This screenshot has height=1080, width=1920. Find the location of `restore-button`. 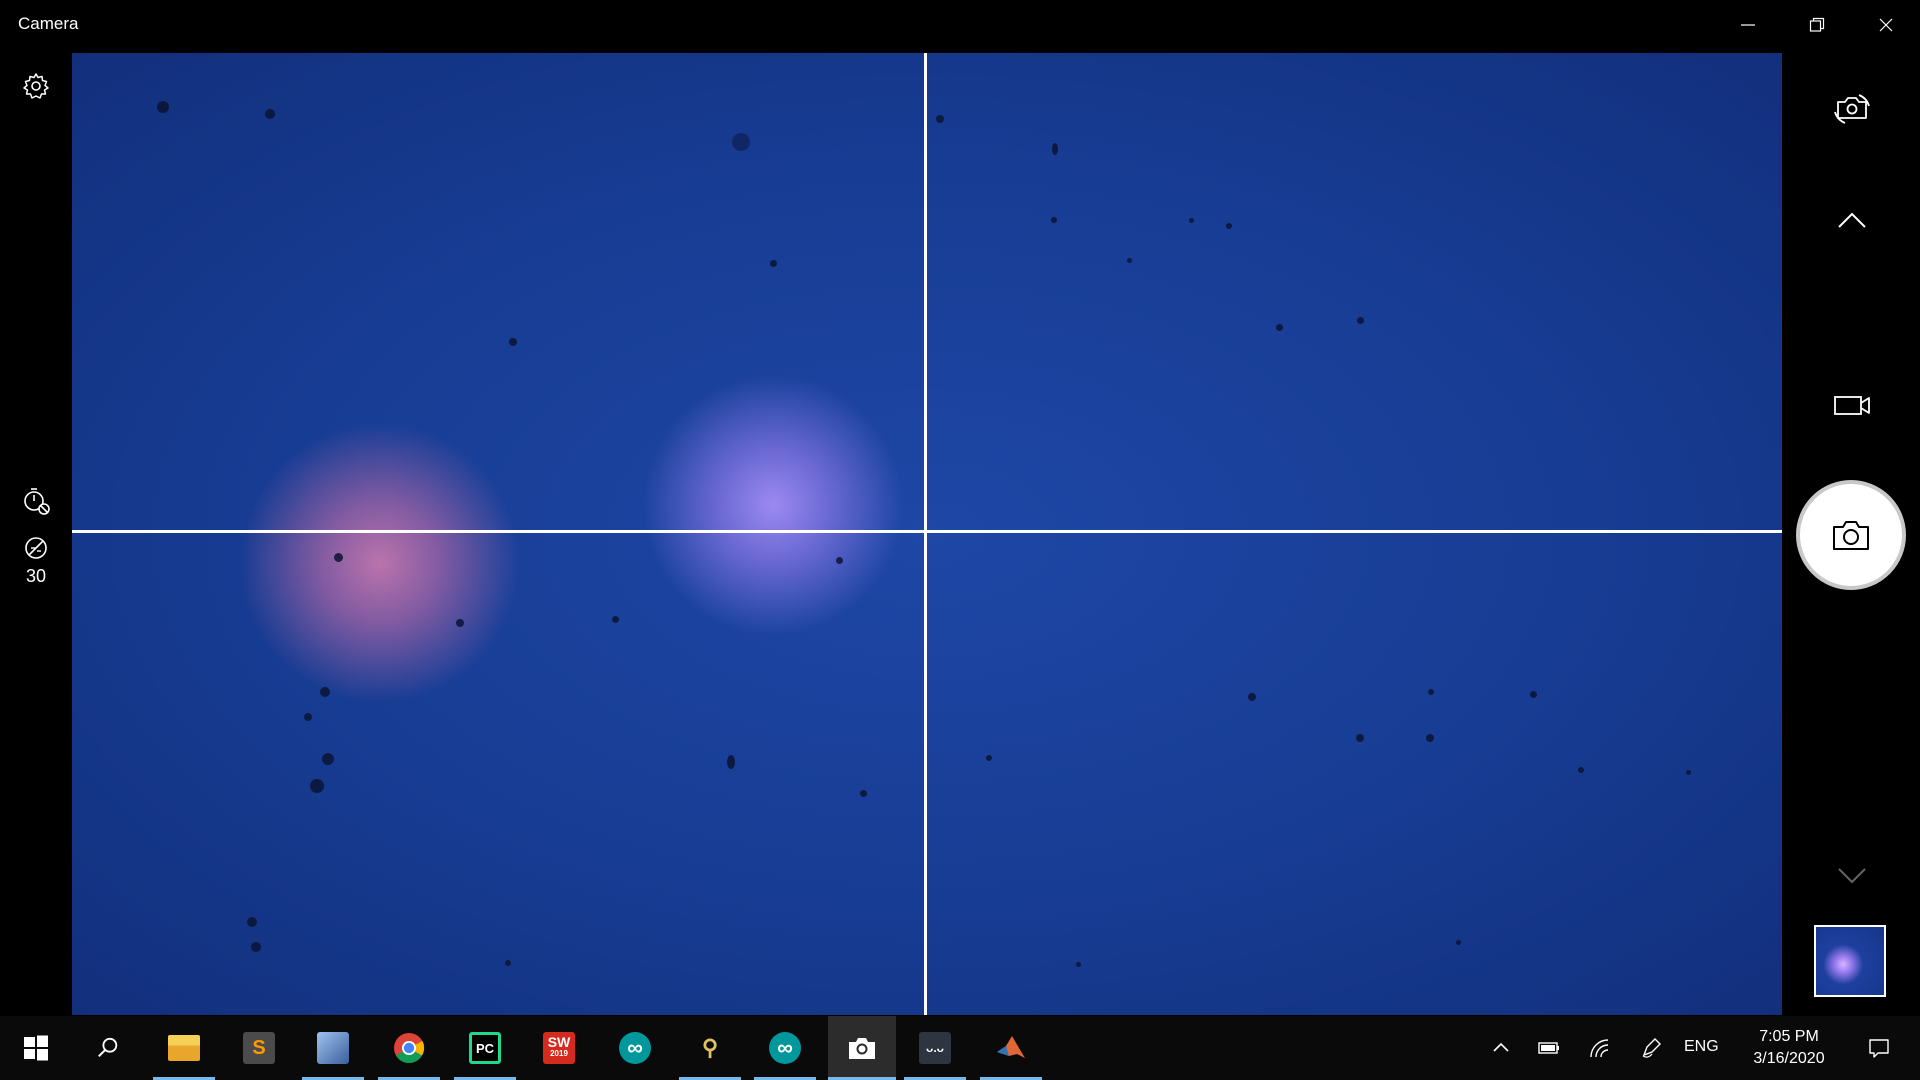

restore-button is located at coordinates (1816, 25).